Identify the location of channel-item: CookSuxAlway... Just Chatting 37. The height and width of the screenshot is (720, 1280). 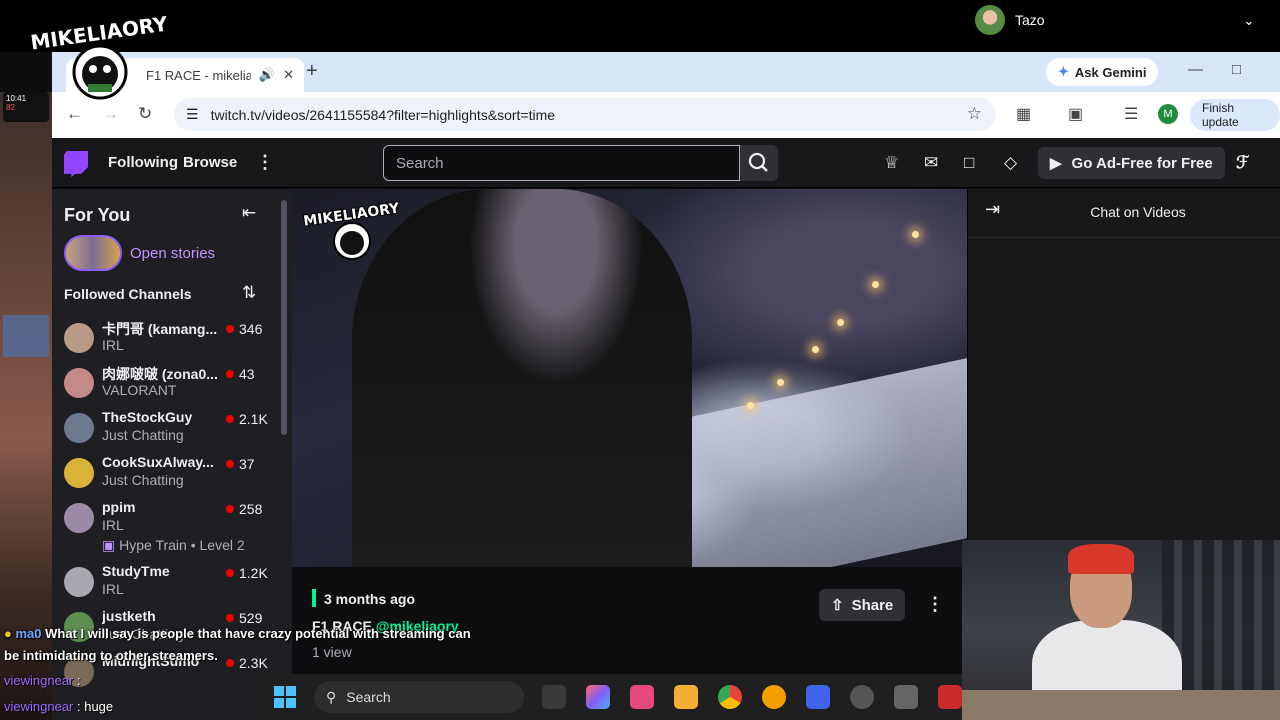
(172, 474).